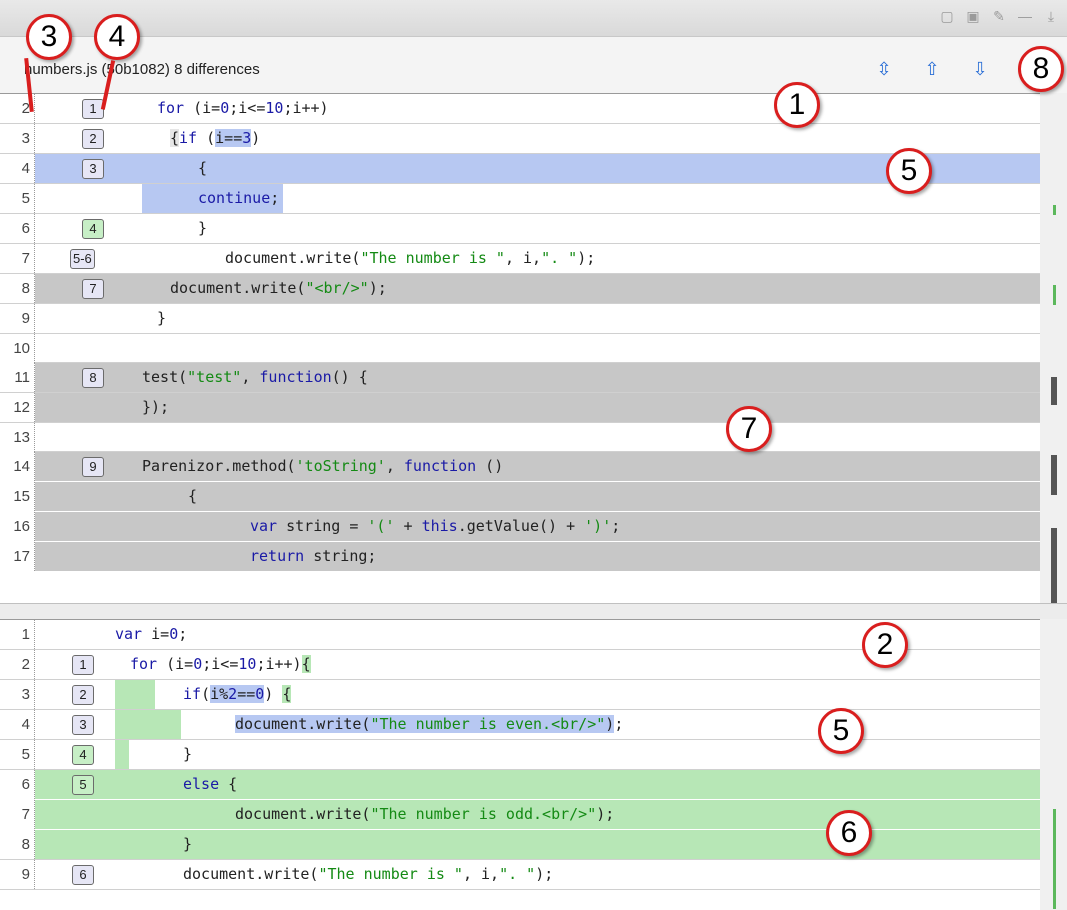 This screenshot has width=1067, height=910. I want to click on tile-icon: ▣, so click(973, 16).